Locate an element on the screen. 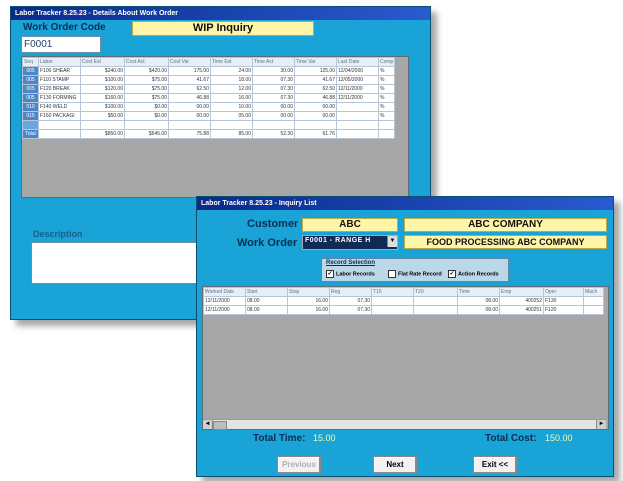  table-cell: F160 PACKAGI is located at coordinates (59, 116).